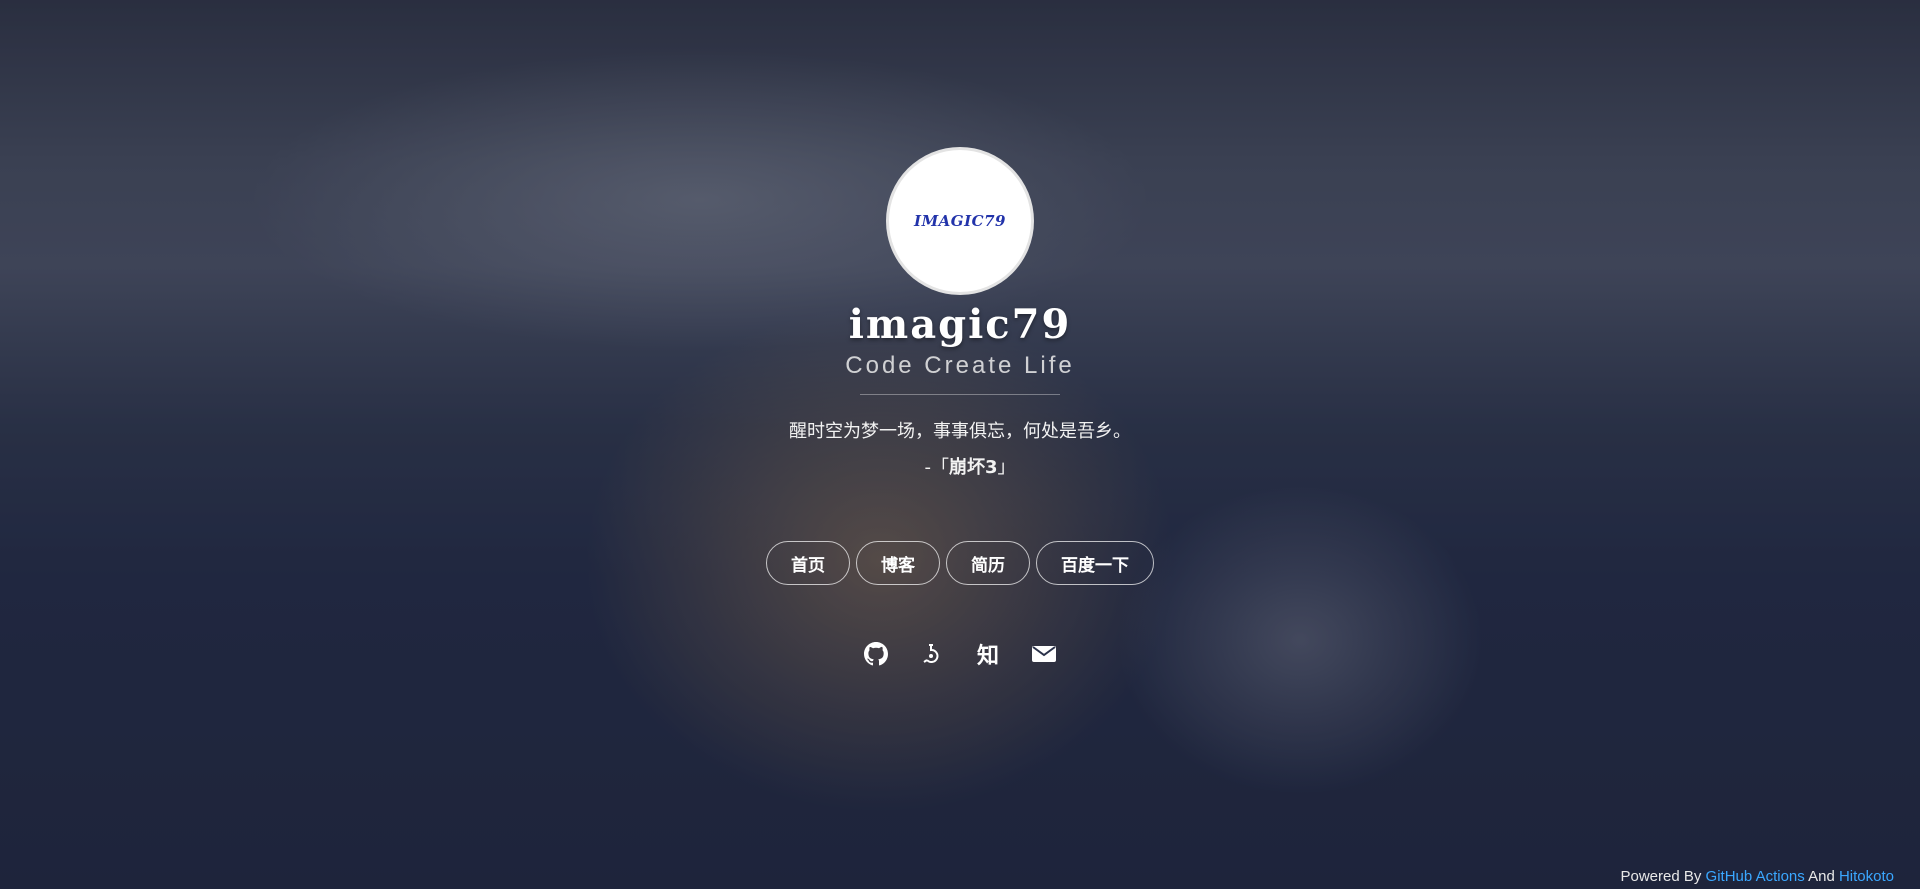  I want to click on lab-icon, so click(932, 654).